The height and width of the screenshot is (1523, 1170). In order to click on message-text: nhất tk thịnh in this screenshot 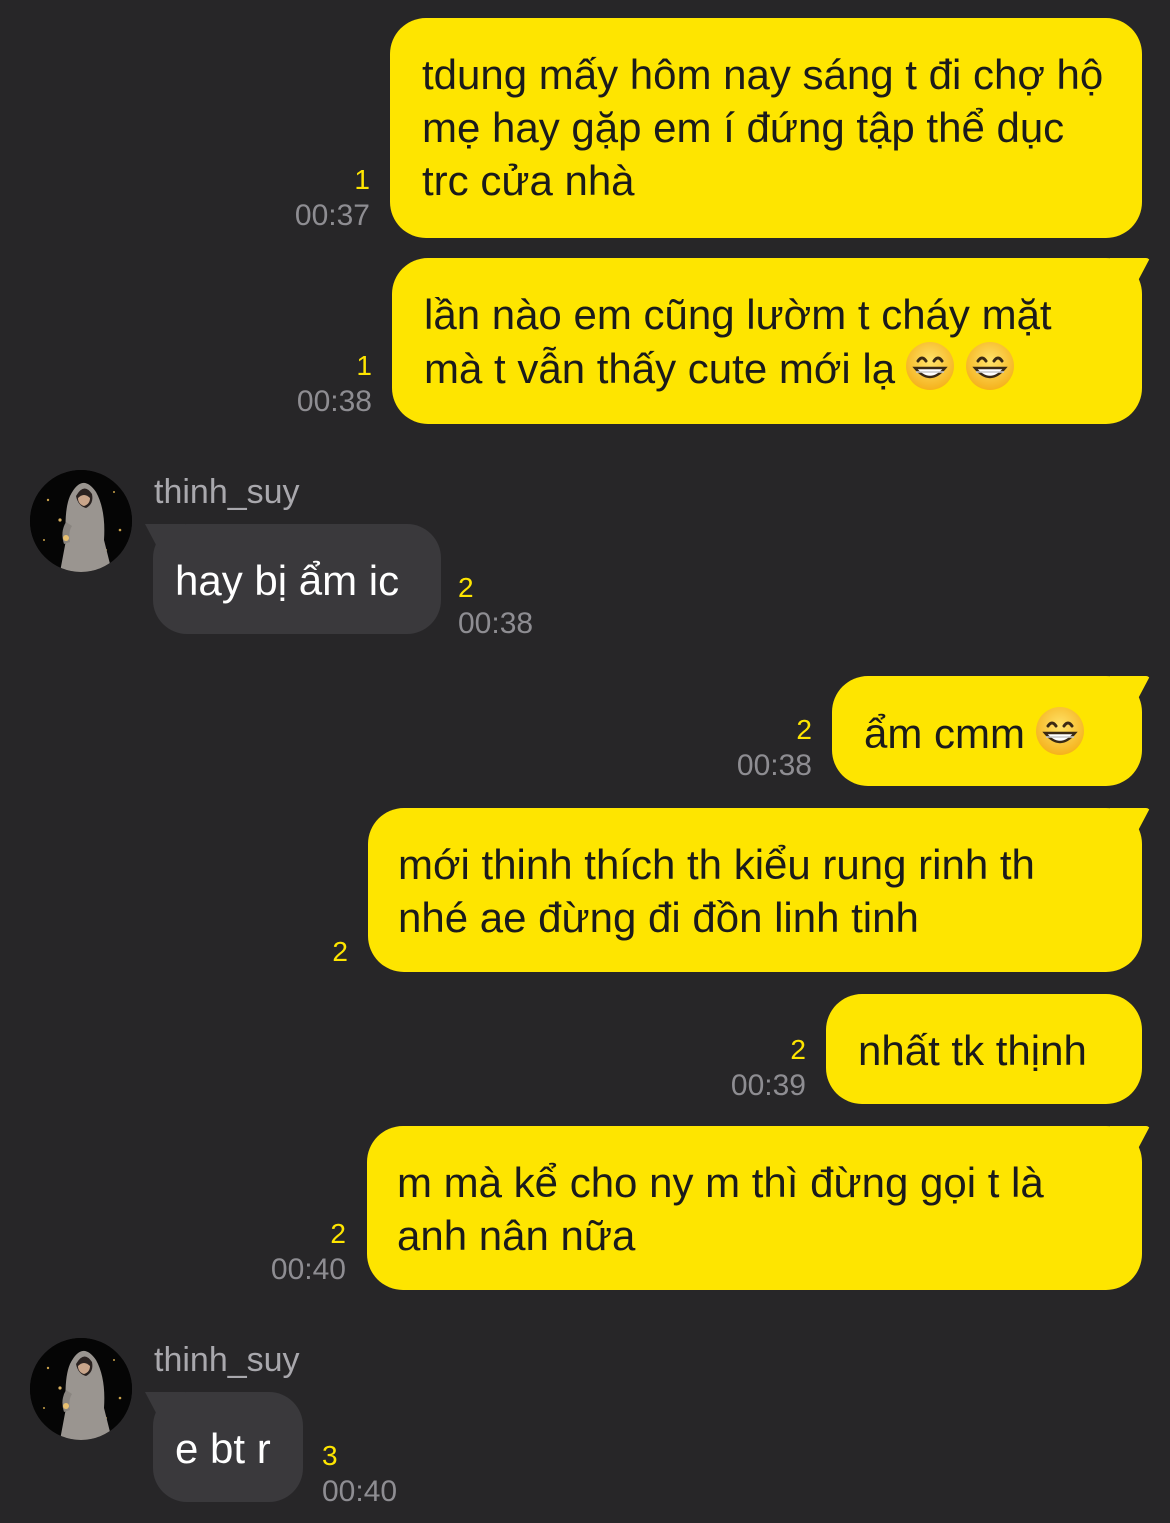, I will do `click(972, 1050)`.